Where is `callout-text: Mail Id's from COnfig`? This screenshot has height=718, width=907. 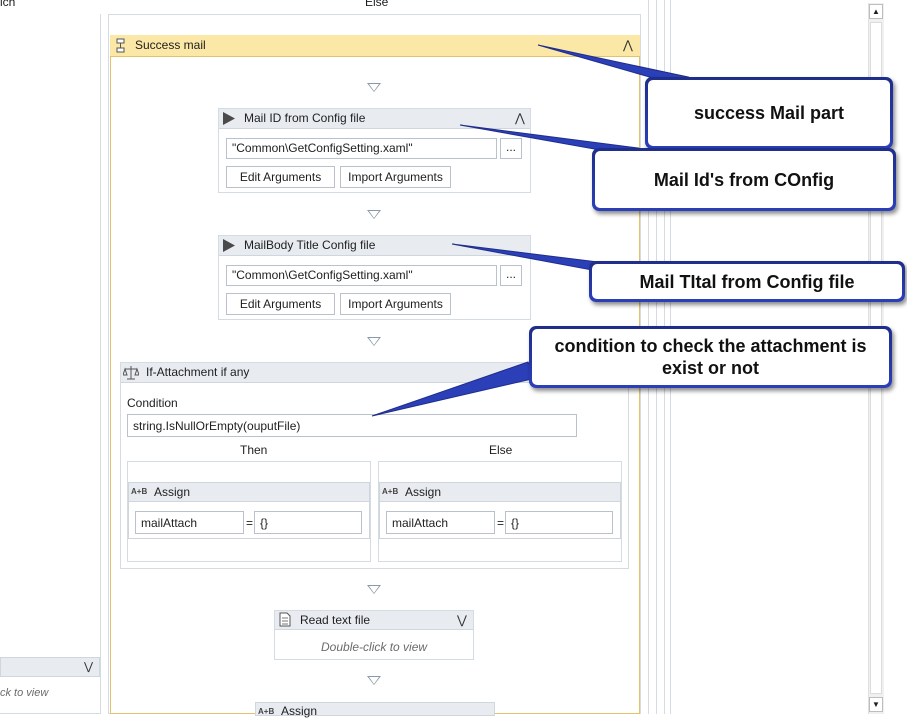 callout-text: Mail Id's from COnfig is located at coordinates (744, 179).